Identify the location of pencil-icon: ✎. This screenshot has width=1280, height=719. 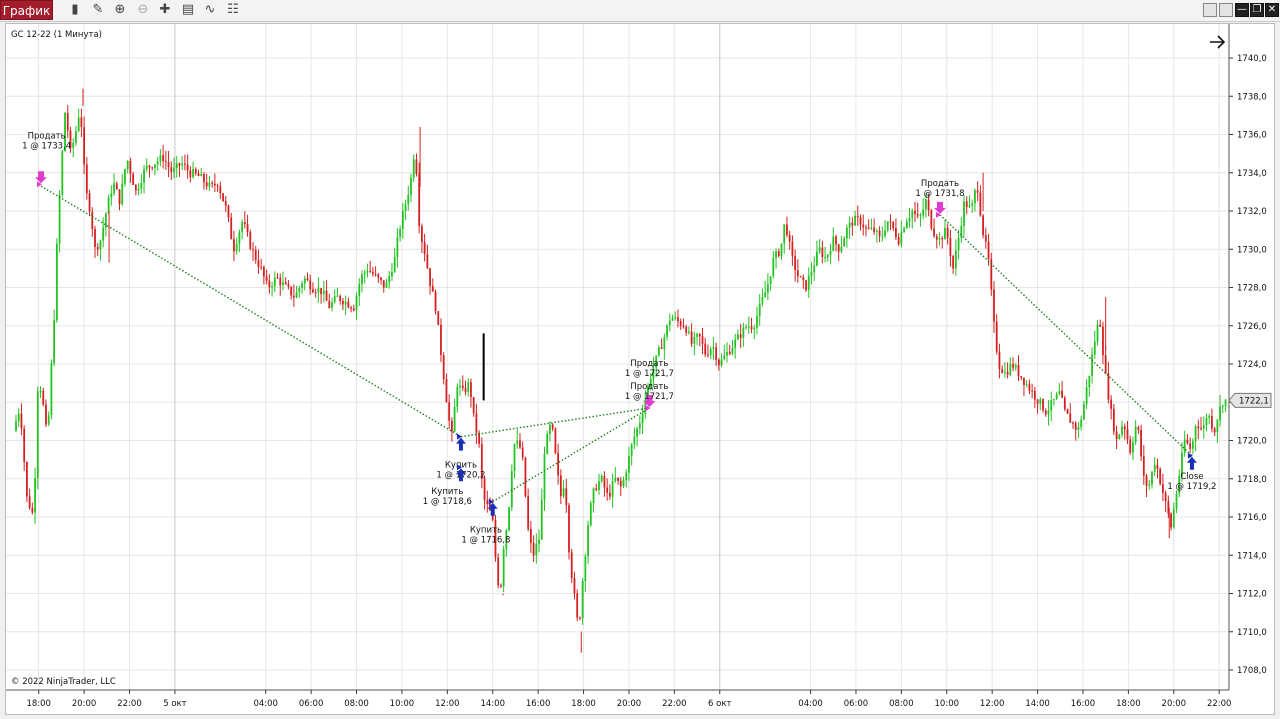
(98, 10).